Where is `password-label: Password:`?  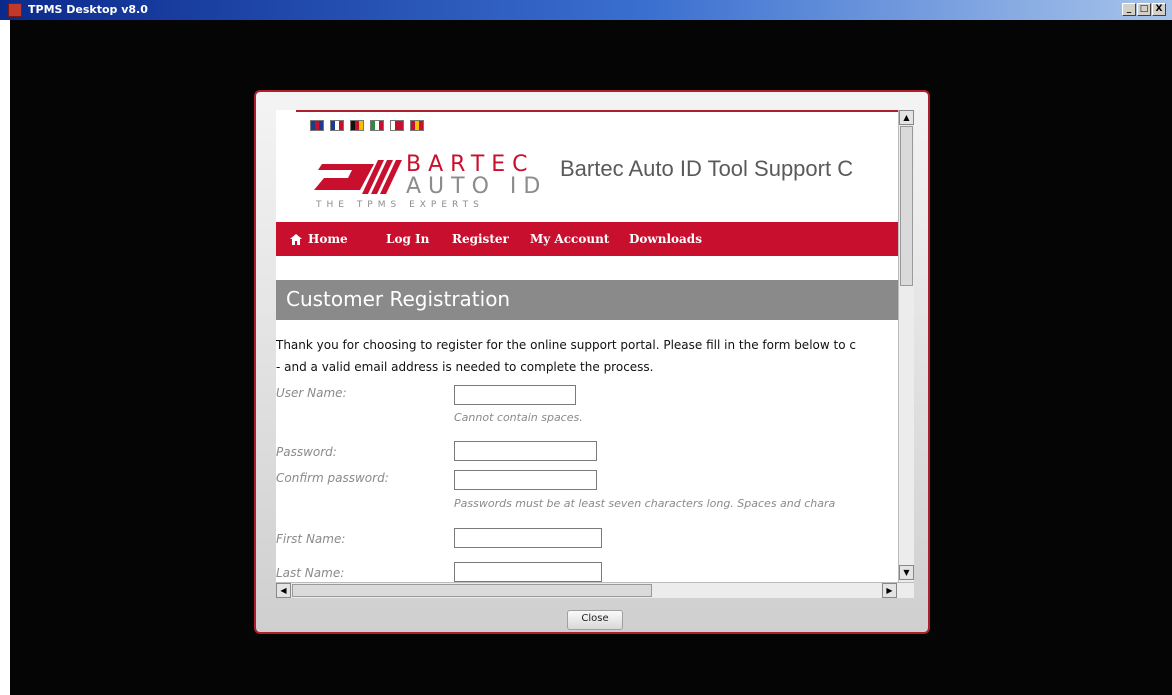
password-label: Password: is located at coordinates (306, 452).